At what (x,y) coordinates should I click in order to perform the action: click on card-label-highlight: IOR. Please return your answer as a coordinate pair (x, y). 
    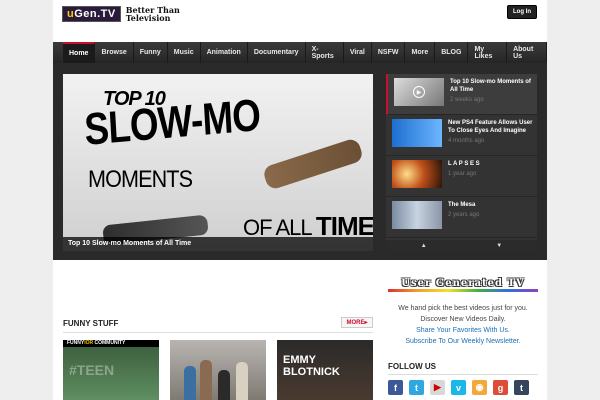
    Looking at the image, I should click on (89, 343).